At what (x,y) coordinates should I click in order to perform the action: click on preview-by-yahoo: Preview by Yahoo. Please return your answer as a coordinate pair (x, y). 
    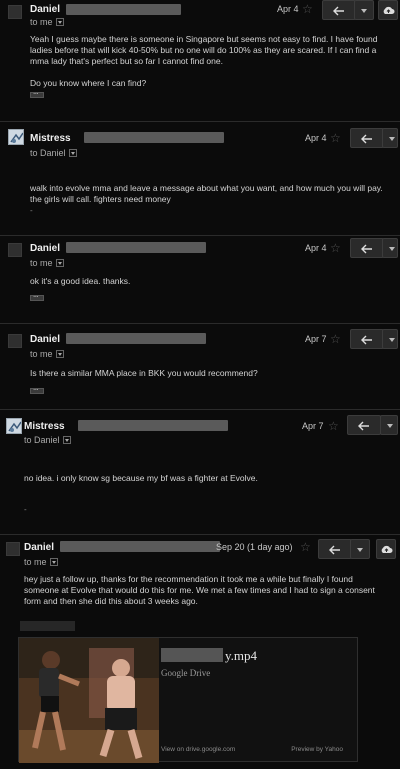
    Looking at the image, I should click on (317, 749).